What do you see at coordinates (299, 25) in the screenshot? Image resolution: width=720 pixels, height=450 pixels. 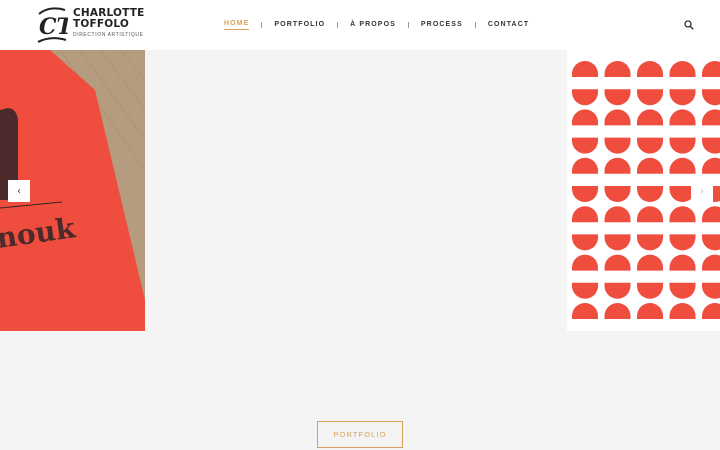 I see `nav-item-portfolio: PORTFOLIO` at bounding box center [299, 25].